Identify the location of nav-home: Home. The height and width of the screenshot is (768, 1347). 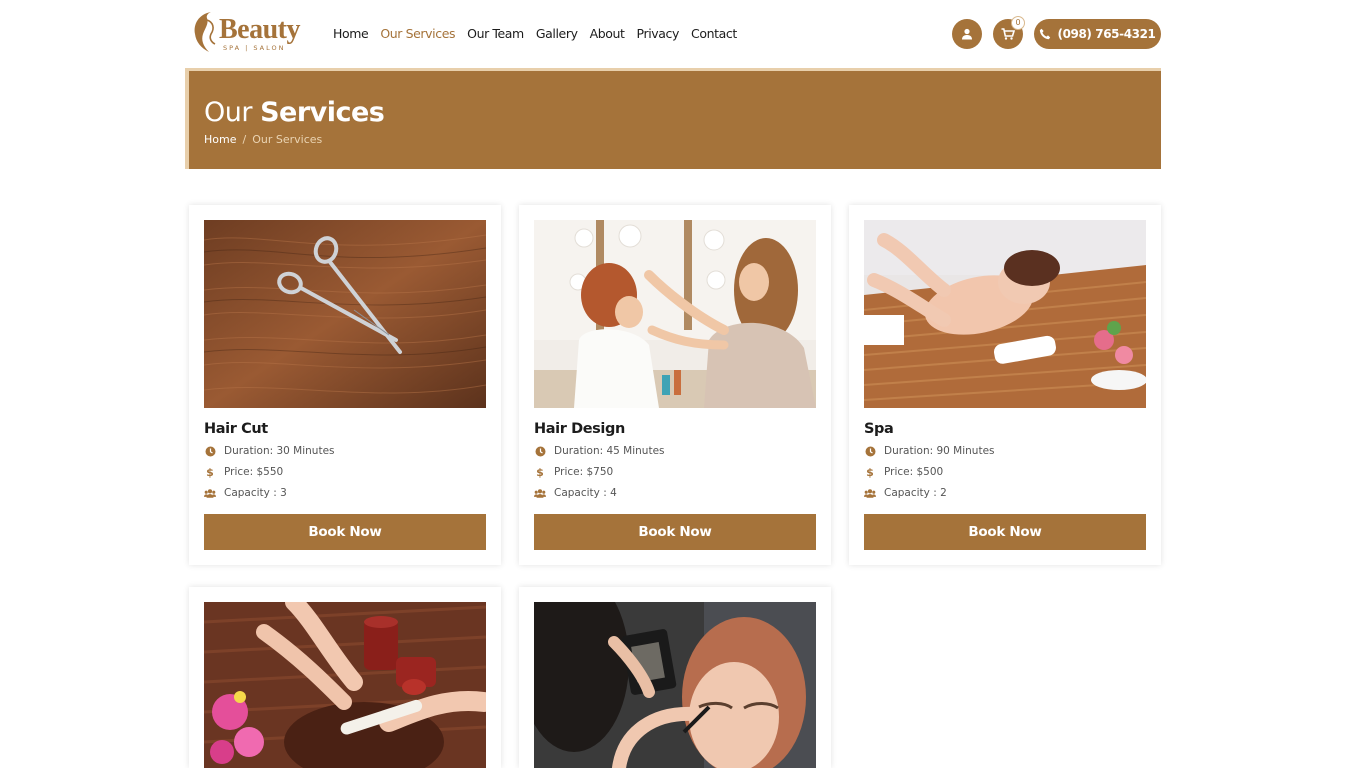
(351, 34).